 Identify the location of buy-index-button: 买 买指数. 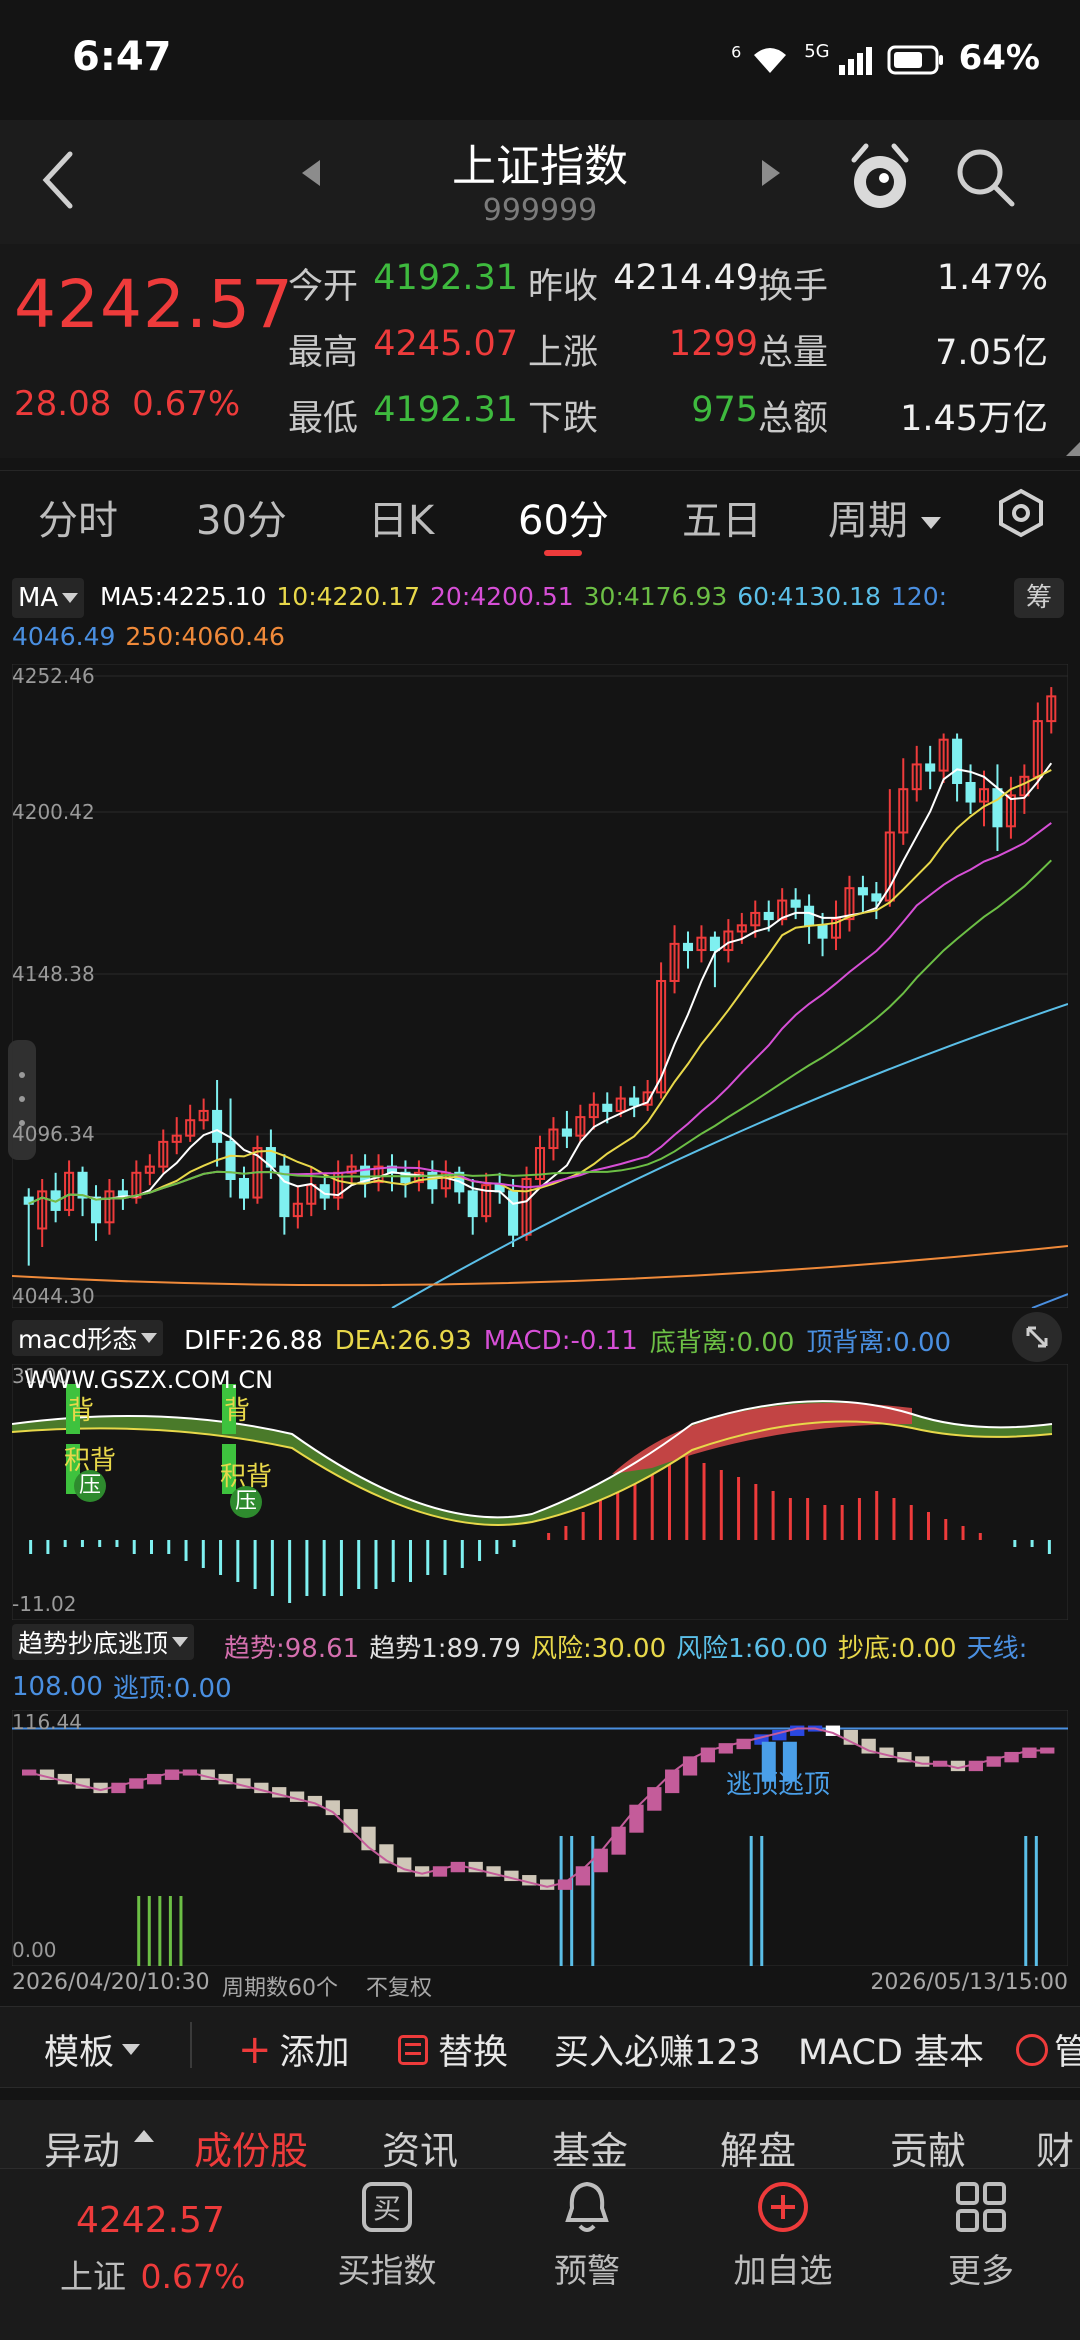
(387, 2235).